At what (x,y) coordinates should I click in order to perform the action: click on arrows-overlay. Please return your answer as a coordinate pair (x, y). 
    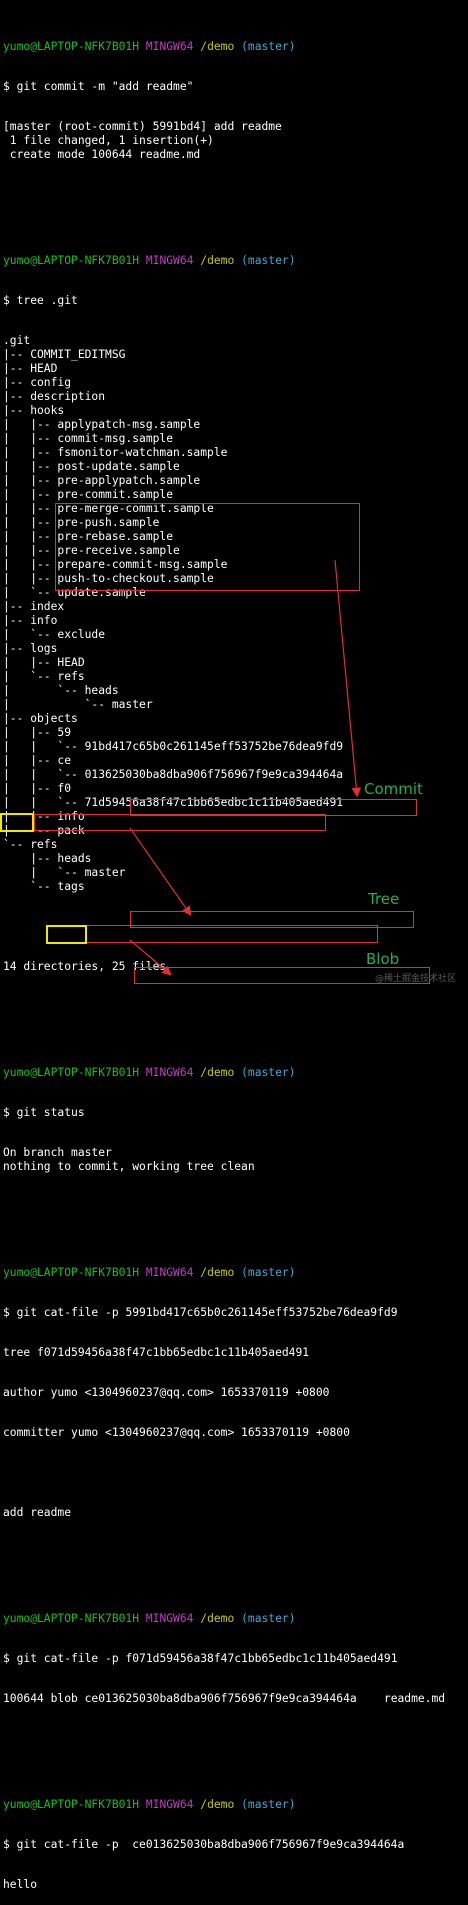
    Looking at the image, I should click on (245, 767).